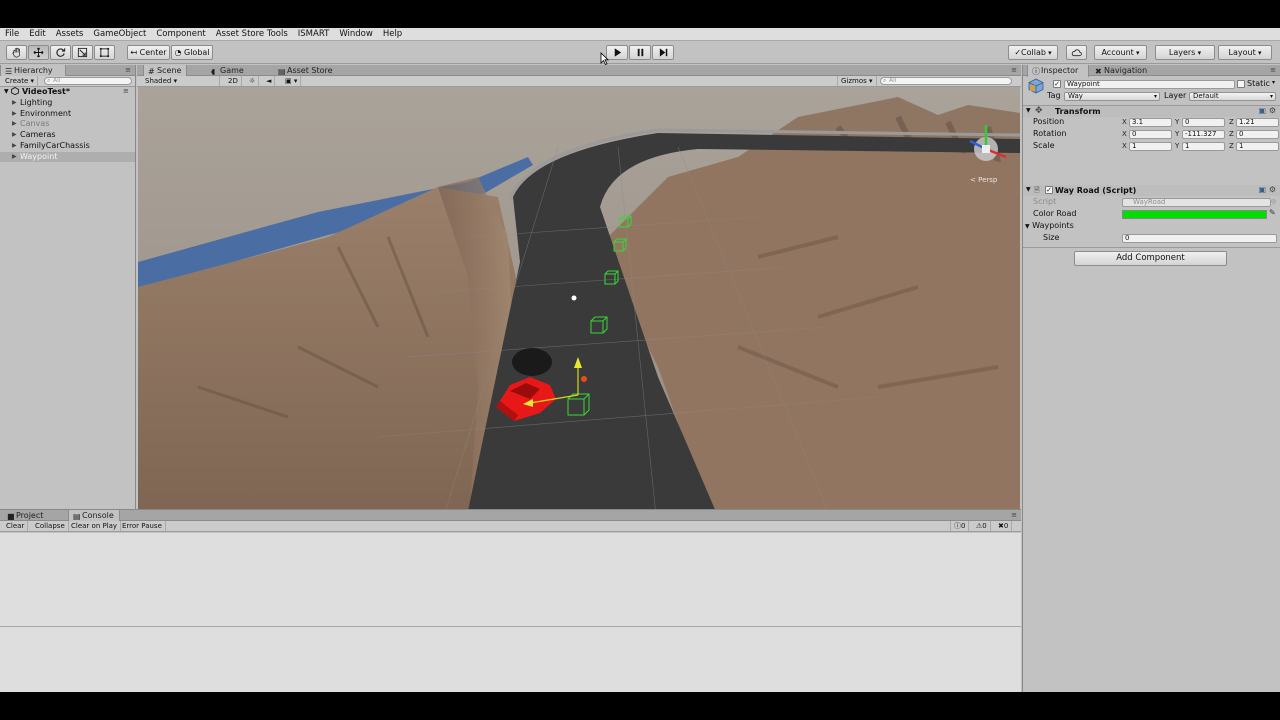 This screenshot has height=720, width=1280. What do you see at coordinates (1185, 52) in the screenshot?
I see `layers-dropdown: Layers` at bounding box center [1185, 52].